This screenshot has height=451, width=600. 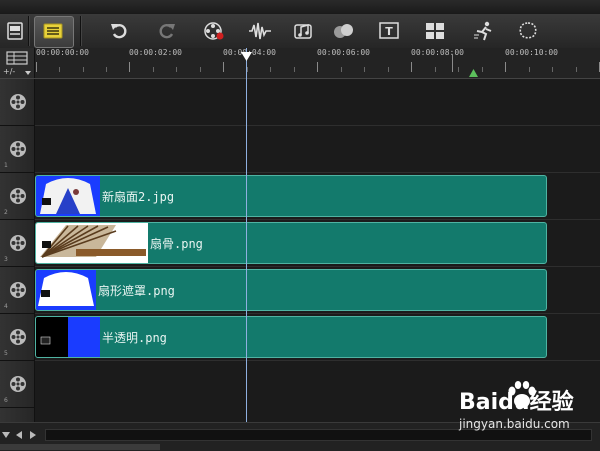 I want to click on clip-label: 扇骨.png, so click(x=176, y=244).